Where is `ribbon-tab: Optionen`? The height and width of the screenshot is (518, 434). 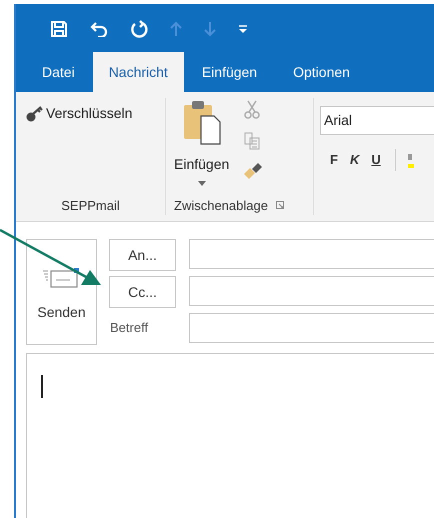
ribbon-tab: Optionen is located at coordinates (321, 72).